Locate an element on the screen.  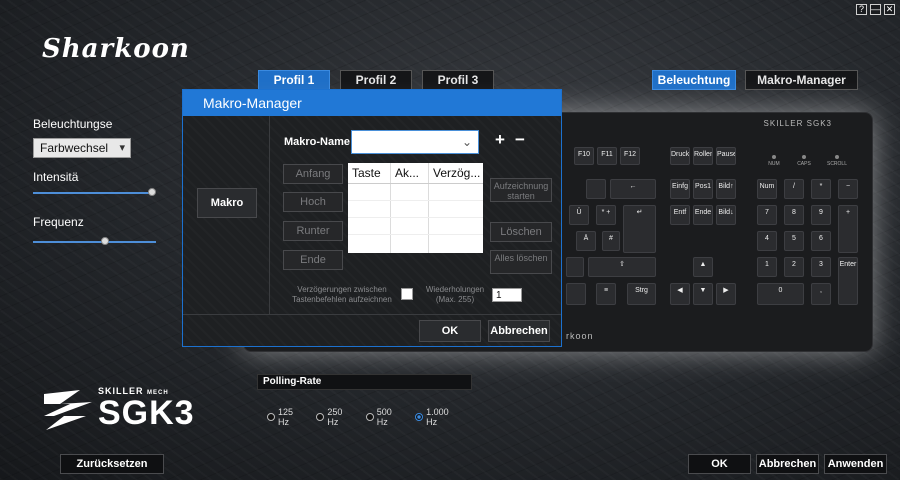
key-enter: ↵ is located at coordinates (639, 229).